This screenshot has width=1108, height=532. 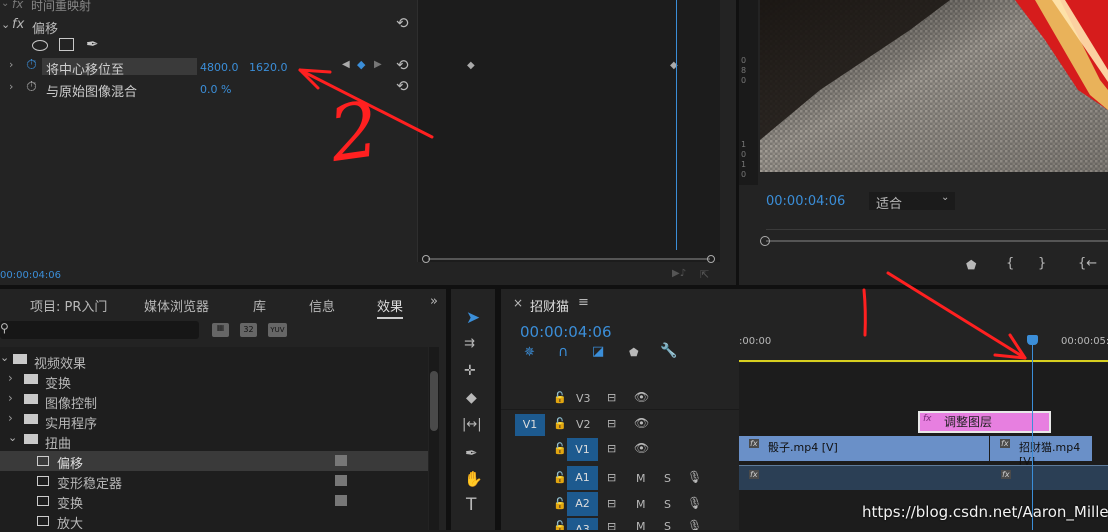 What do you see at coordinates (214, 361) in the screenshot?
I see `tree-item-video-effects: ⌄ 视频效果` at bounding box center [214, 361].